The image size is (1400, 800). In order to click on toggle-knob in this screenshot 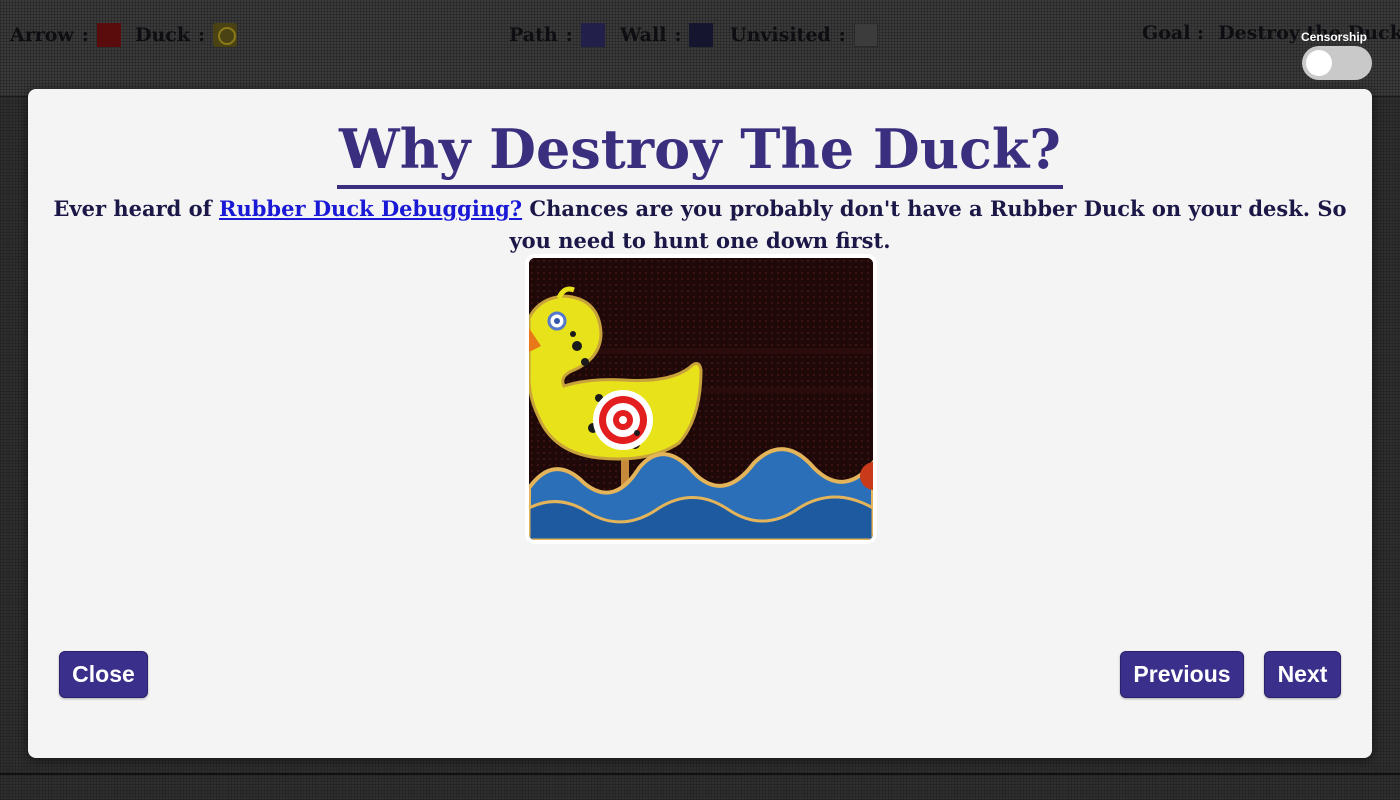, I will do `click(1319, 63)`.